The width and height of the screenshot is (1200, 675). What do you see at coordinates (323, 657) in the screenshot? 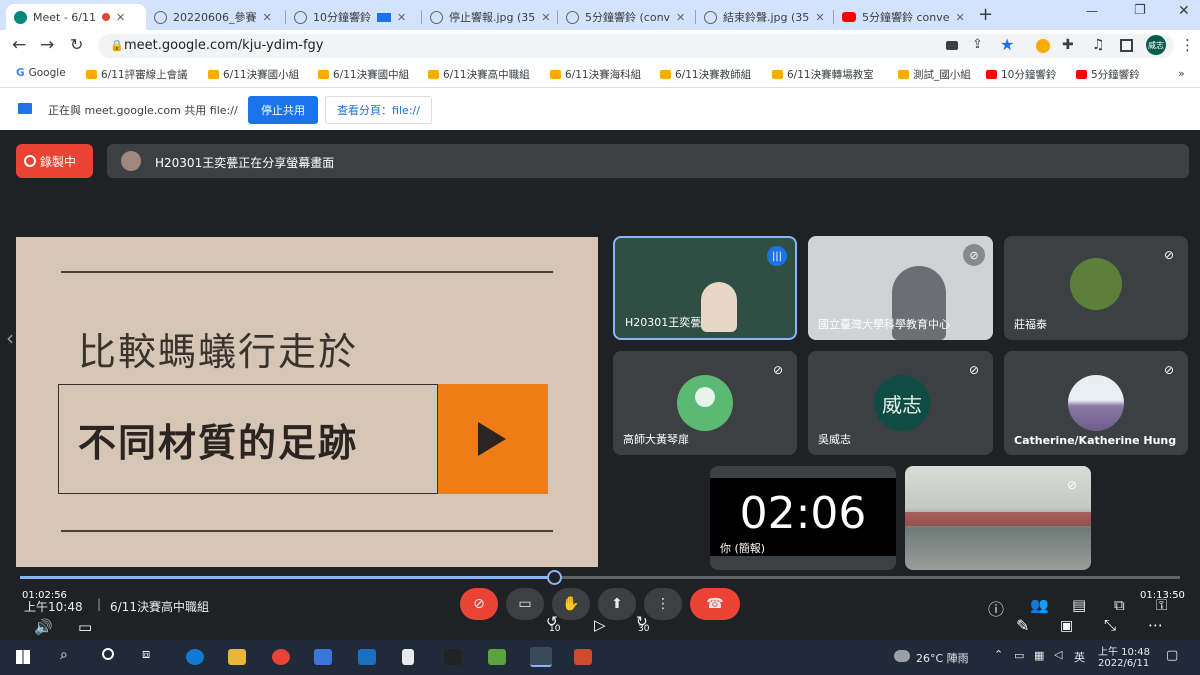
I see `store-icon` at bounding box center [323, 657].